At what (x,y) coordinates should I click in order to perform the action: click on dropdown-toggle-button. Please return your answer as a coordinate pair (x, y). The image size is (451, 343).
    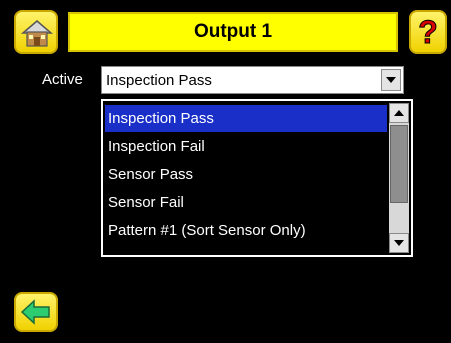
    Looking at the image, I should click on (391, 80).